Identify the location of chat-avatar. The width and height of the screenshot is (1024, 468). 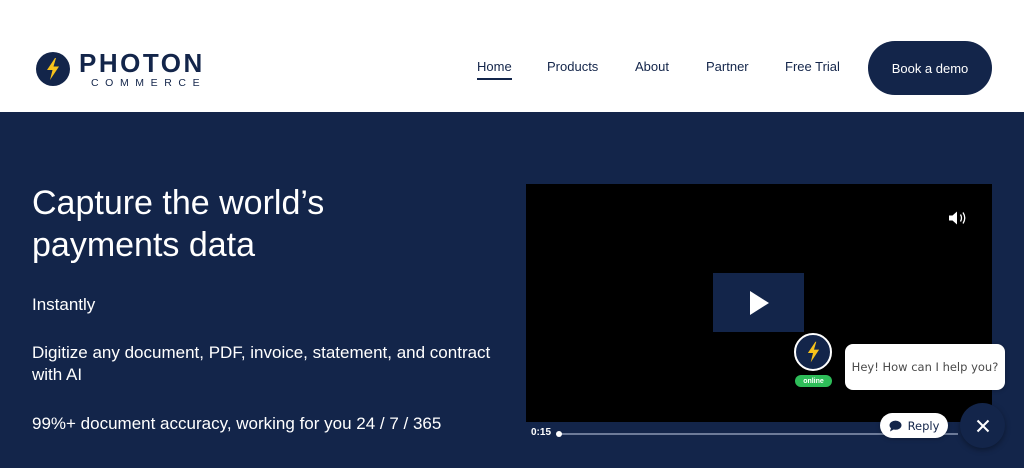
(813, 352).